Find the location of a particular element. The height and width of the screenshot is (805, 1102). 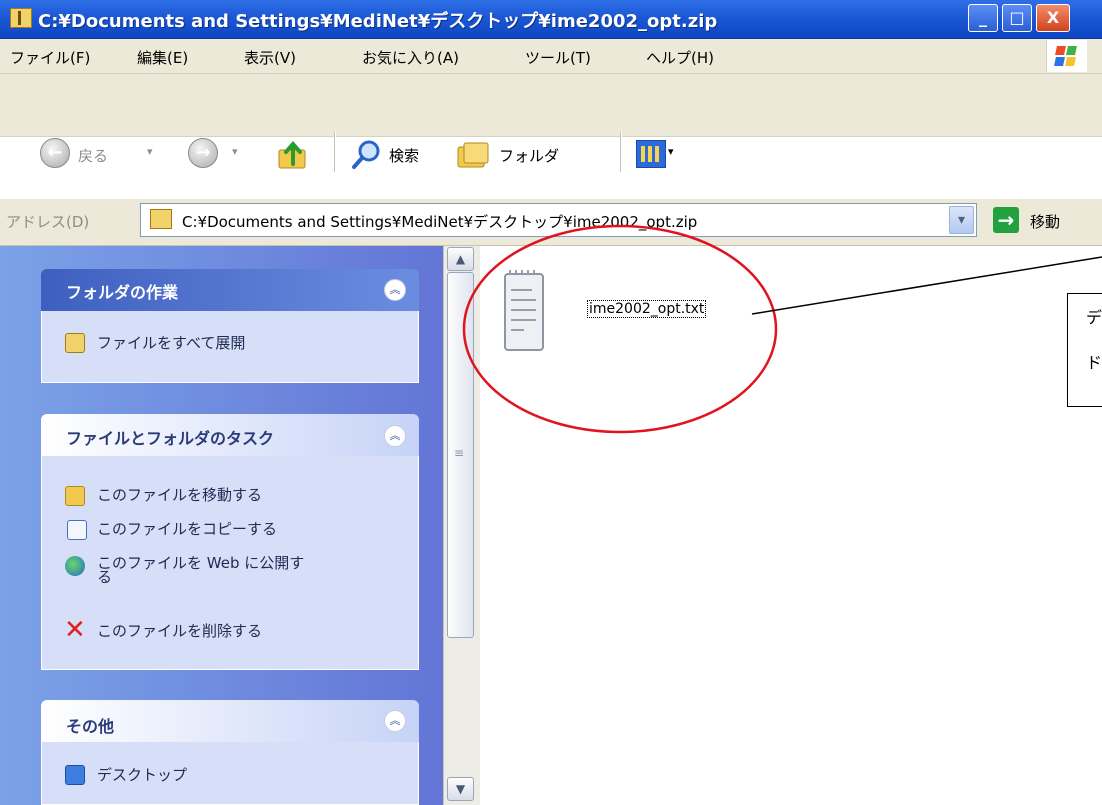

annotation-text-line1: デ is located at coordinates (1094, 317).